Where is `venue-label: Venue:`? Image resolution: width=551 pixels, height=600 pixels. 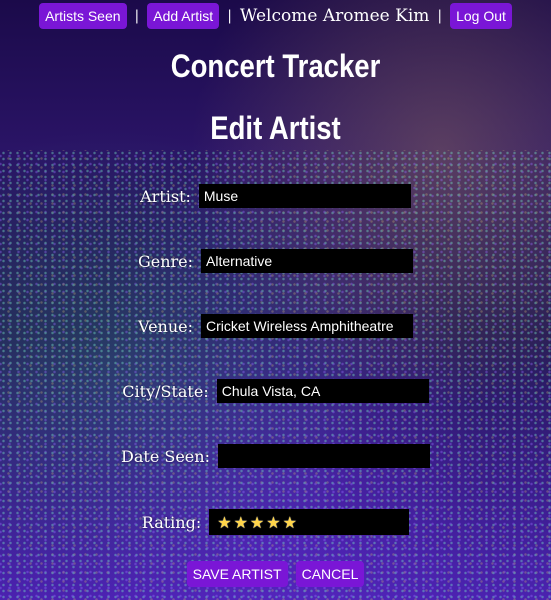
venue-label: Venue: is located at coordinates (165, 326).